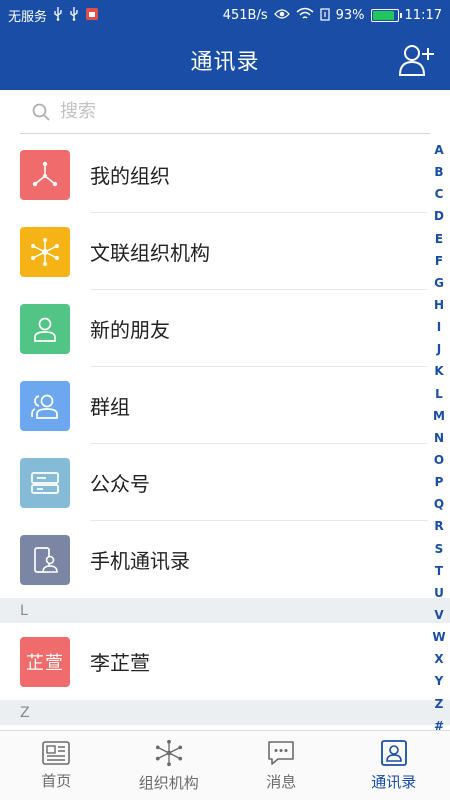 This screenshot has height=800, width=450. What do you see at coordinates (25, 712) in the screenshot?
I see `section-letter: Z` at bounding box center [25, 712].